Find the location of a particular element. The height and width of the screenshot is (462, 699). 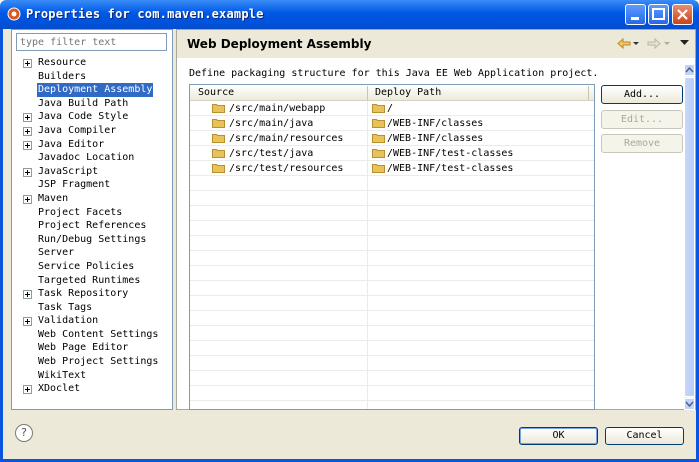

table-row: /src/main/webapp / is located at coordinates (392, 108).